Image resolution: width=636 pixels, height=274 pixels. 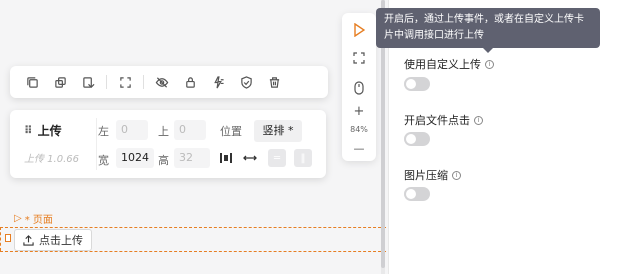 I want to click on tooltip-arrow, so click(x=488, y=50).